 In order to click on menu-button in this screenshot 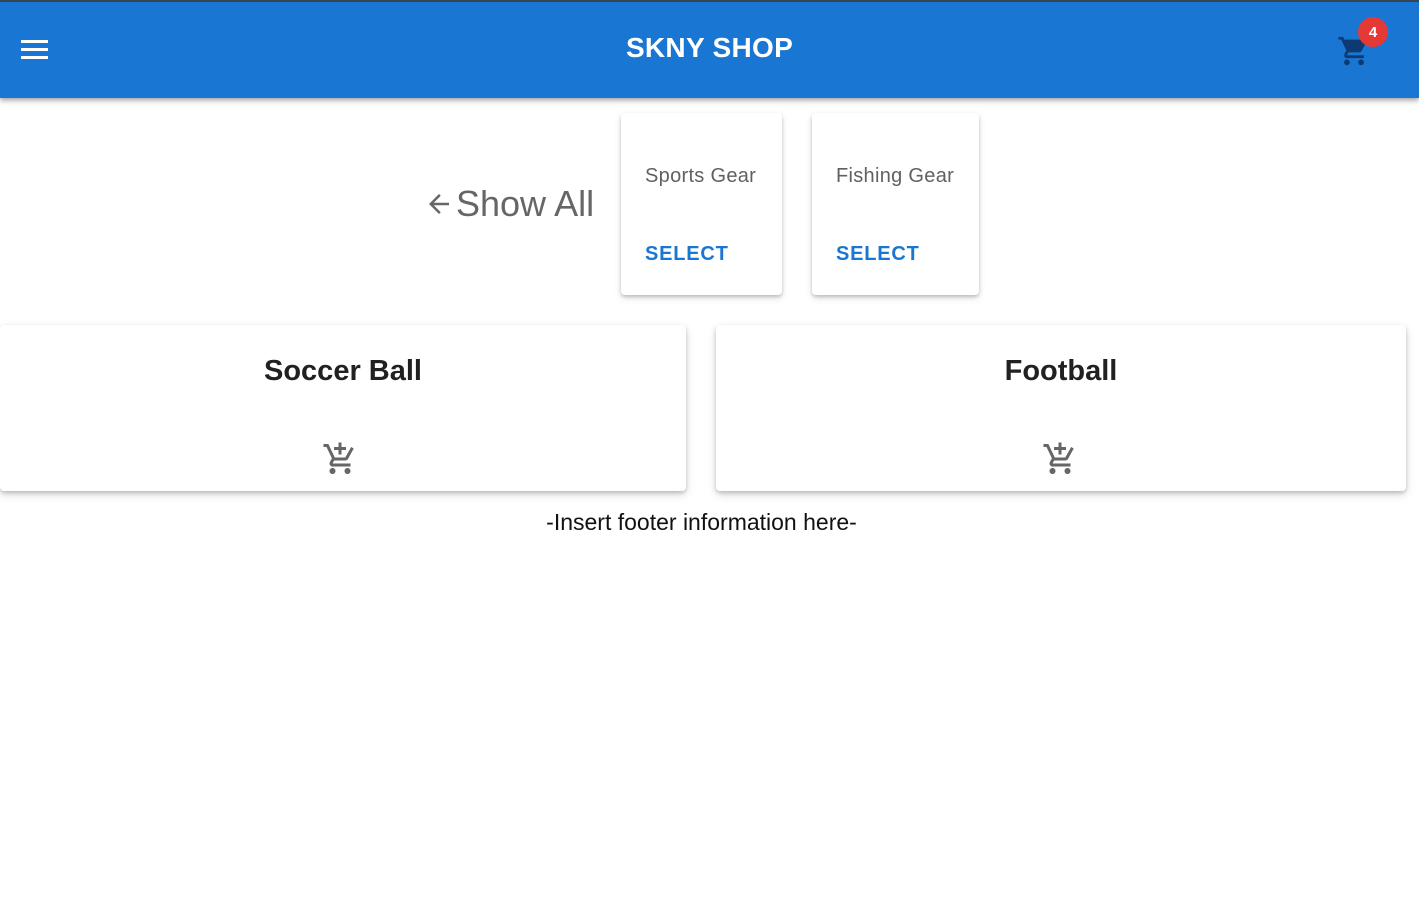, I will do `click(35, 50)`.